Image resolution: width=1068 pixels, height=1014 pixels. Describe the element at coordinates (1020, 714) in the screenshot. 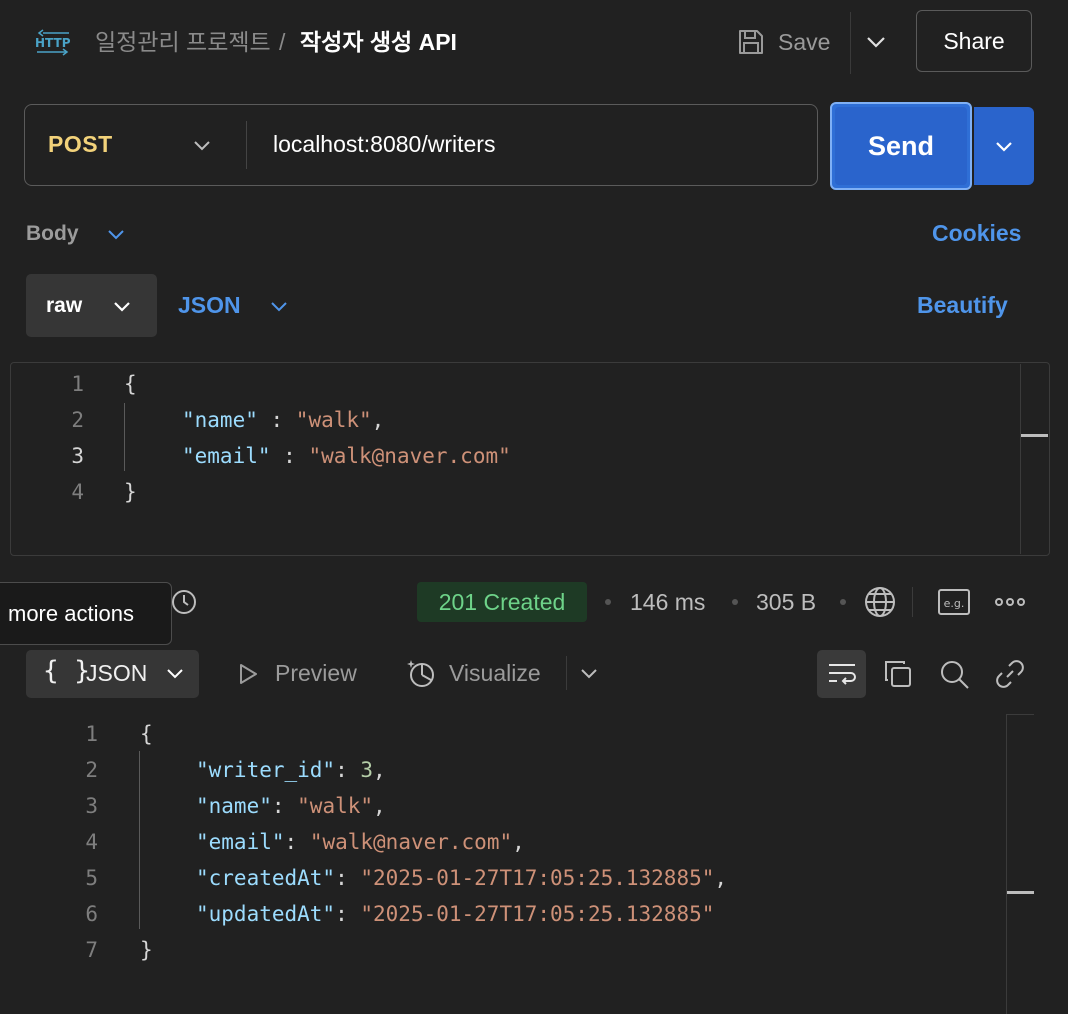

I see `response-editor-border` at that location.